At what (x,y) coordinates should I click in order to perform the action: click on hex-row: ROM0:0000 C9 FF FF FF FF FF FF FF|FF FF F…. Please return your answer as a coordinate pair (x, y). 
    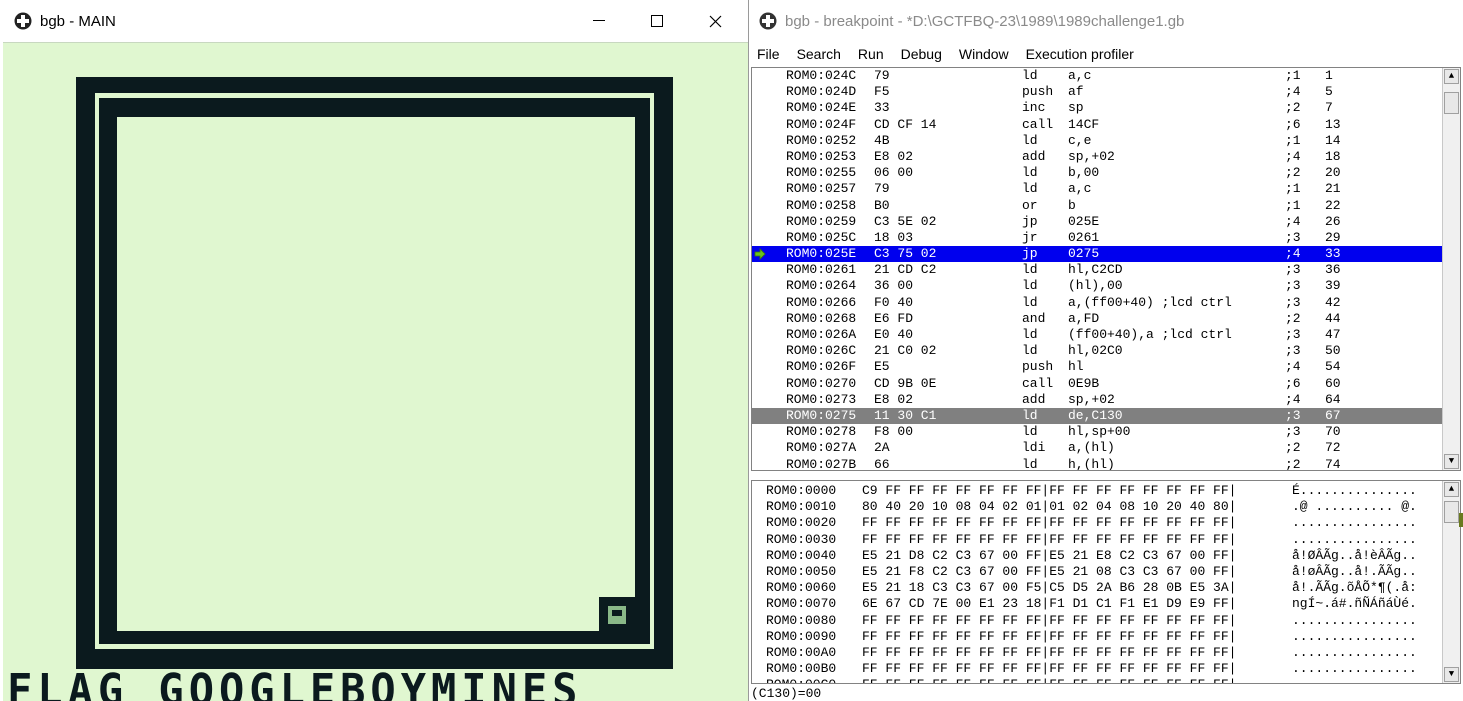
    Looking at the image, I should click on (1106, 491).